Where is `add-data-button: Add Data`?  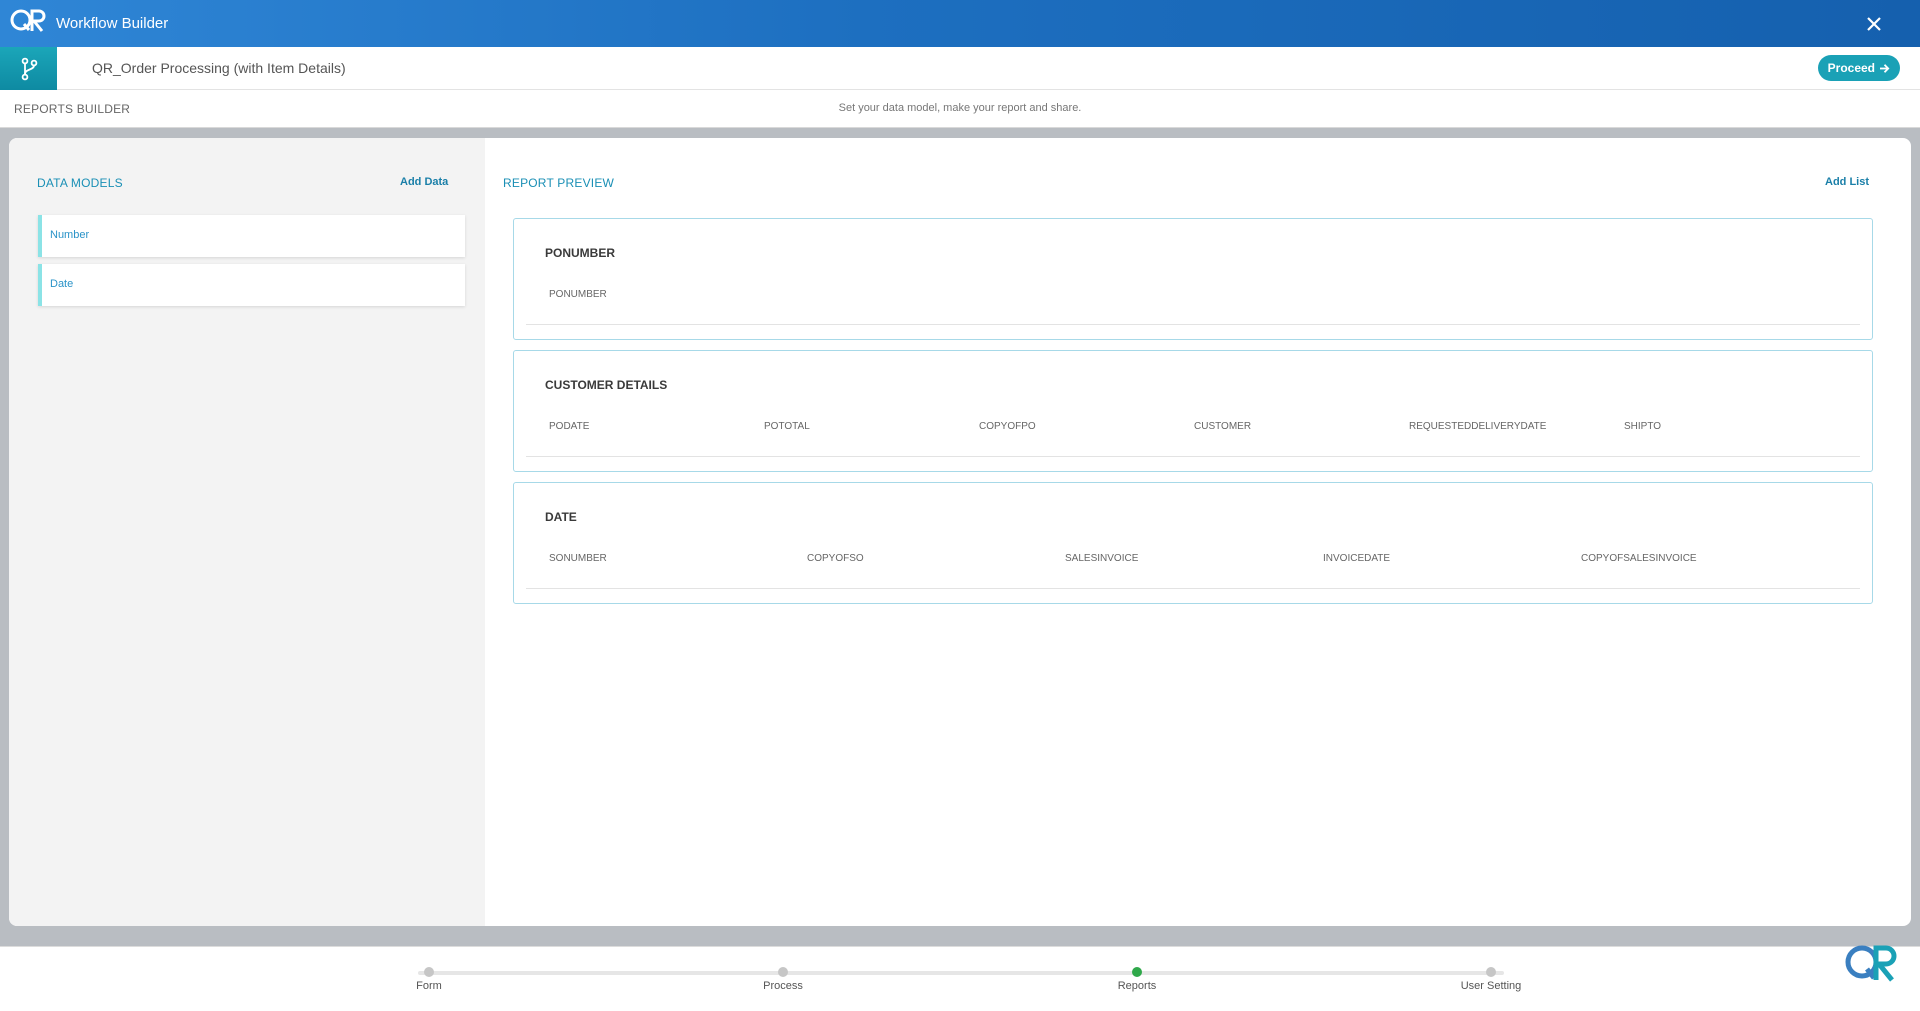
add-data-button: Add Data is located at coordinates (424, 182).